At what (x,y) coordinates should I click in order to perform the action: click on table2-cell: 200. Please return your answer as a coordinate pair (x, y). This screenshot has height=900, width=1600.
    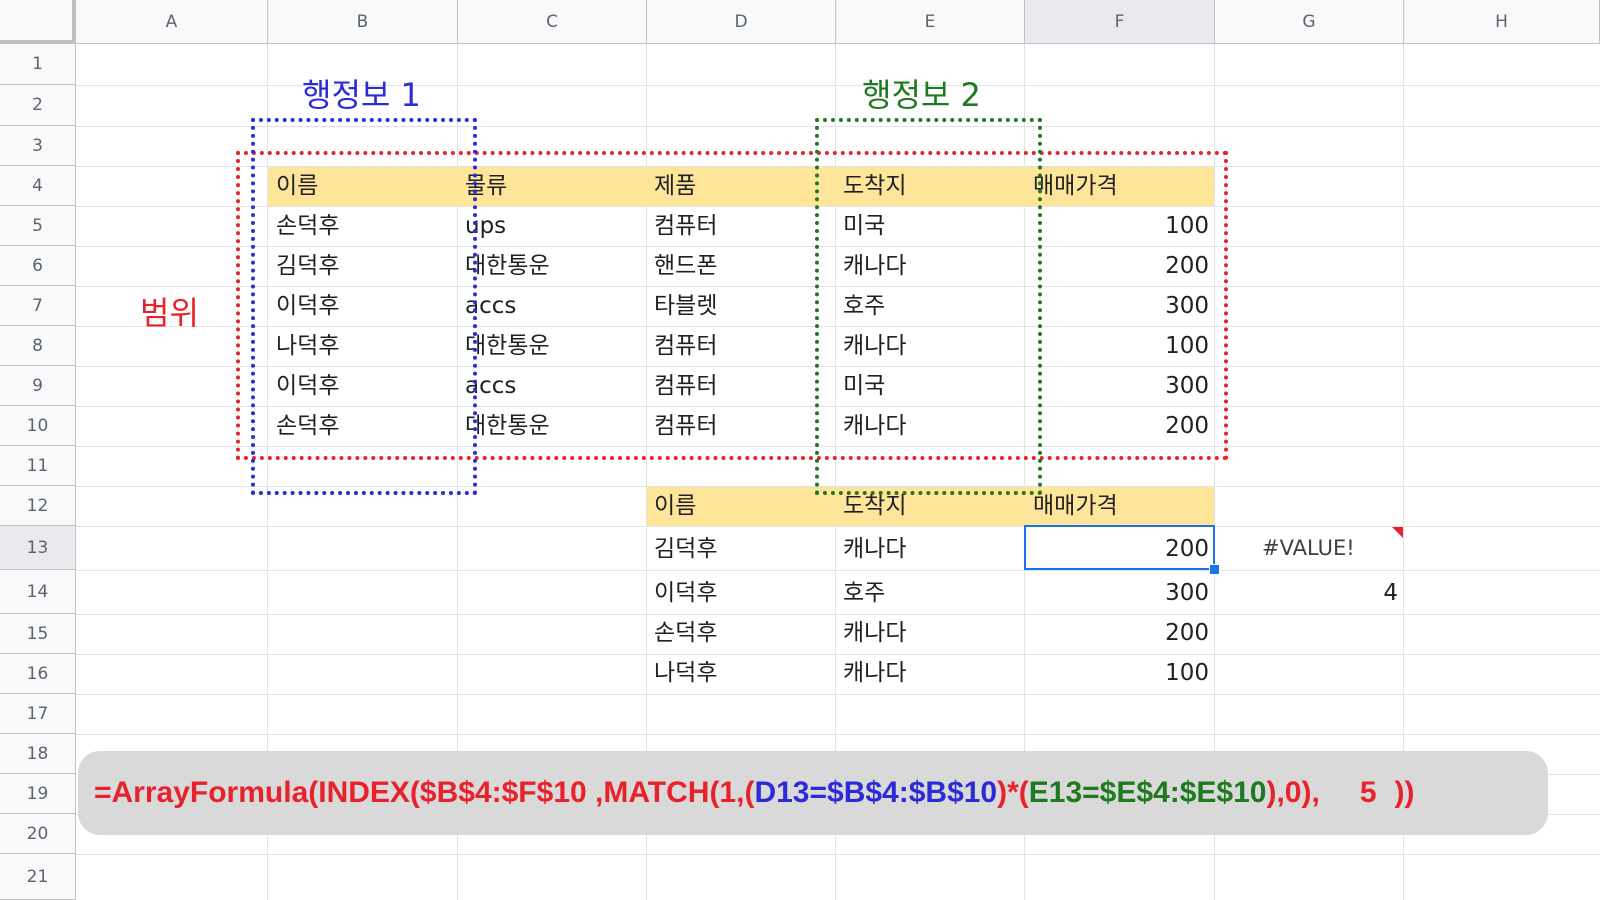
    Looking at the image, I should click on (1121, 633).